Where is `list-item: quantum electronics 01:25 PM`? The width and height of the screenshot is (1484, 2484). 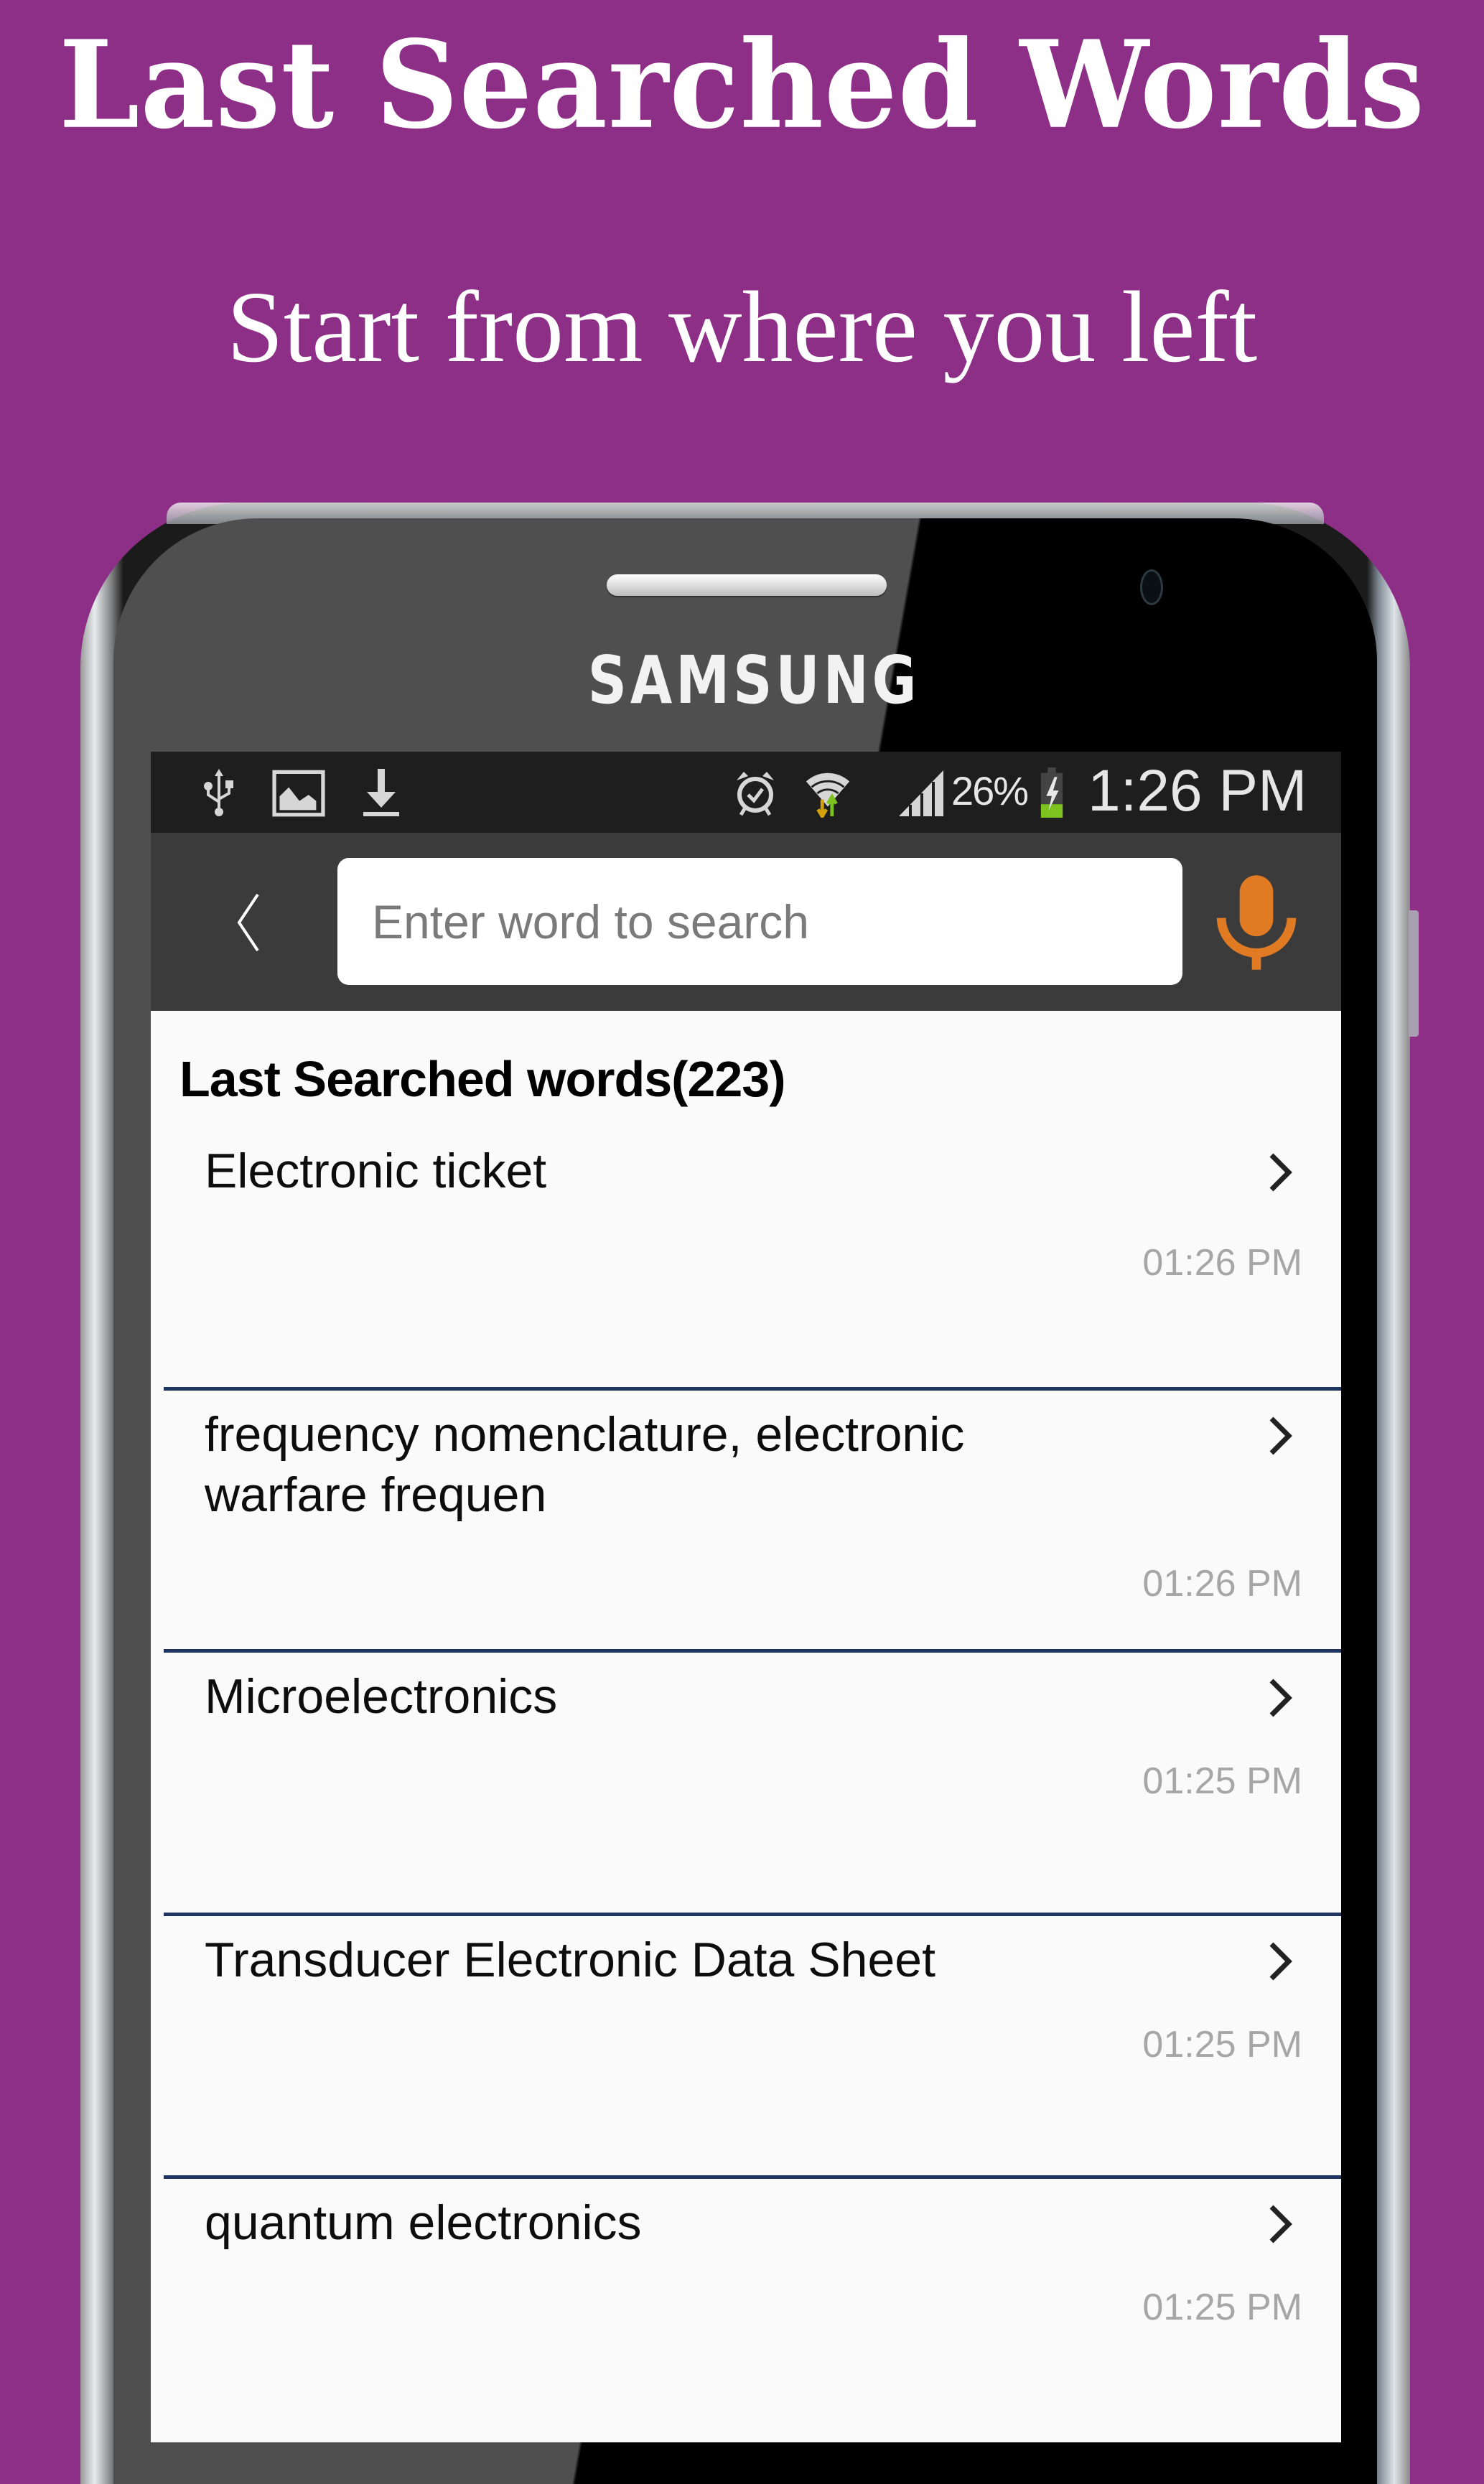
list-item: quantum electronics 01:25 PM is located at coordinates (752, 2316).